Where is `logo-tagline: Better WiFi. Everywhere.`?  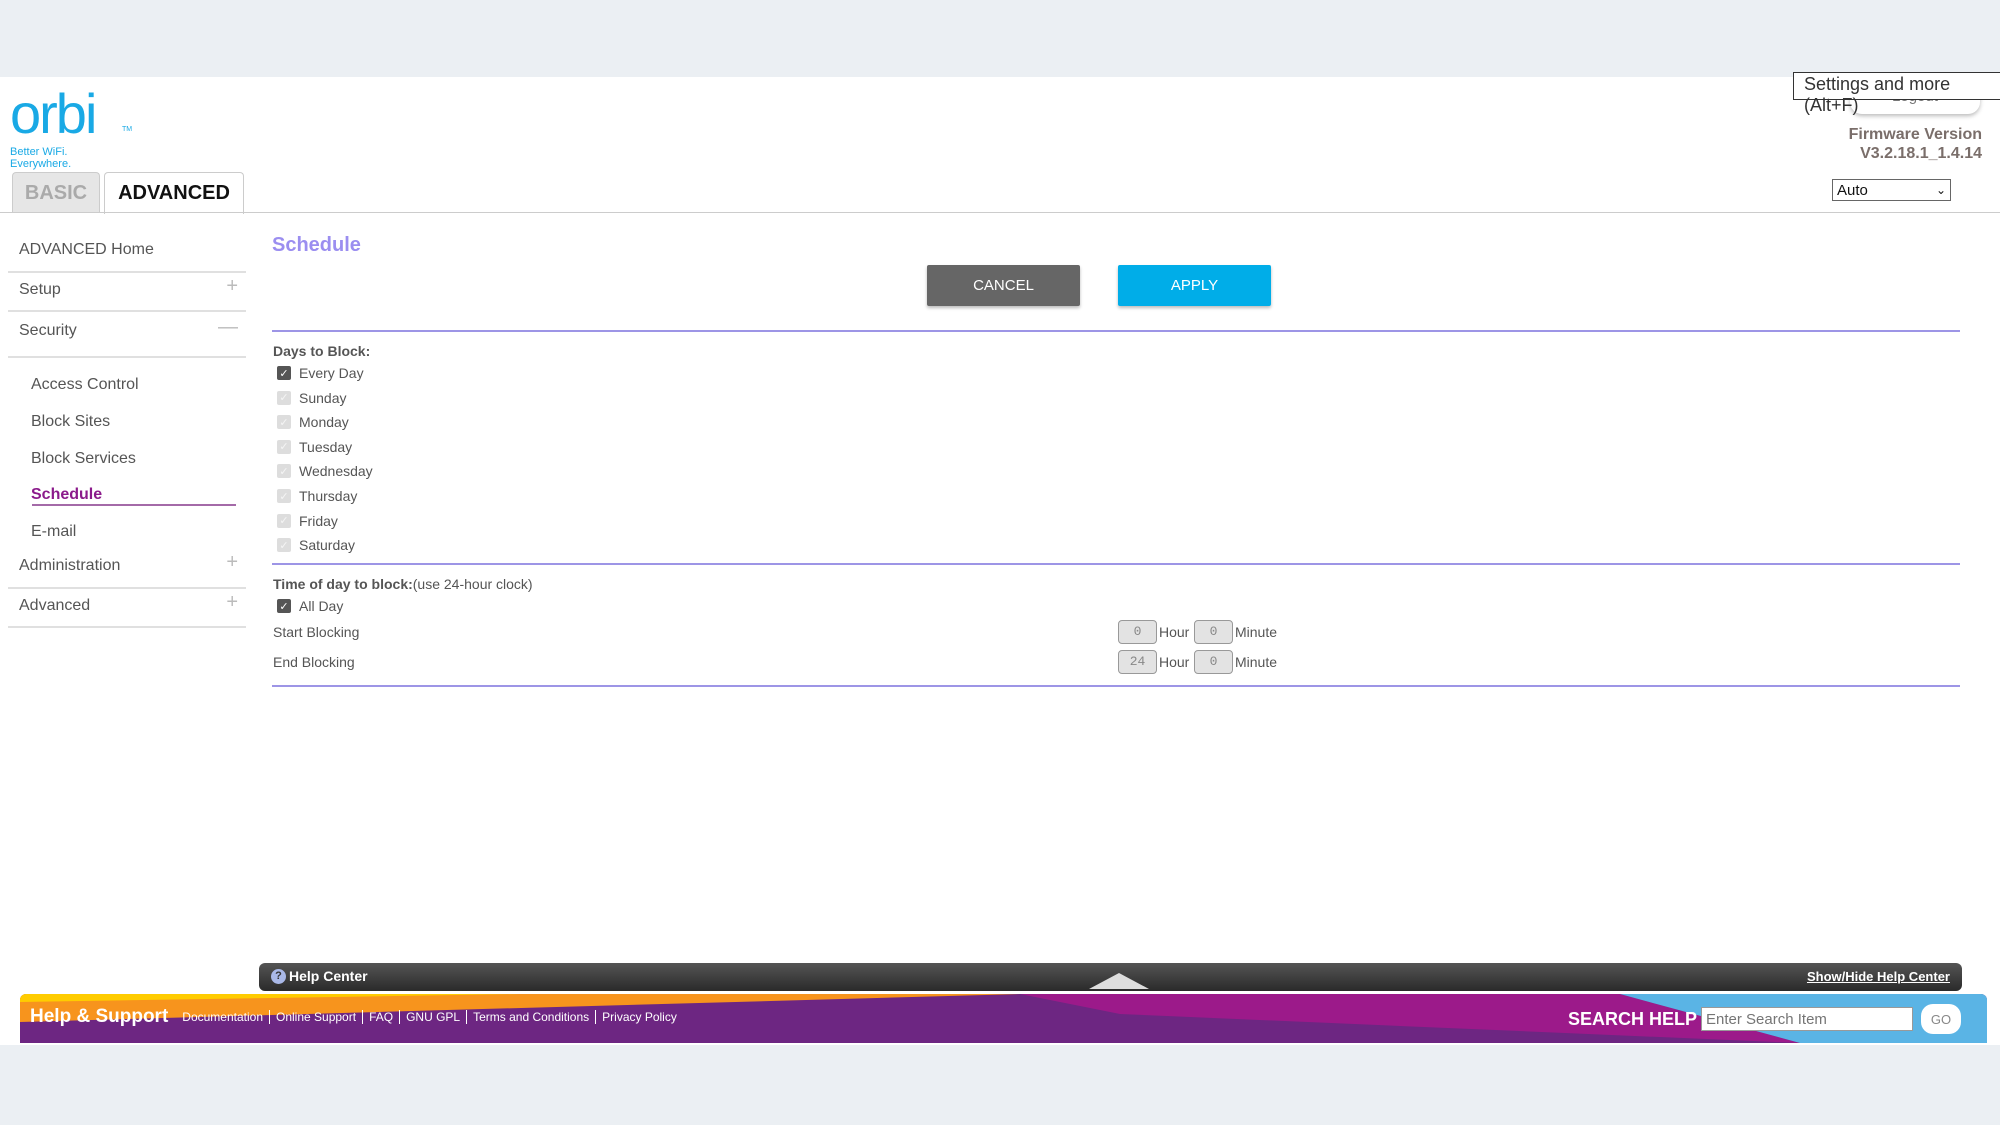 logo-tagline: Better WiFi. Everywhere. is located at coordinates (41, 158).